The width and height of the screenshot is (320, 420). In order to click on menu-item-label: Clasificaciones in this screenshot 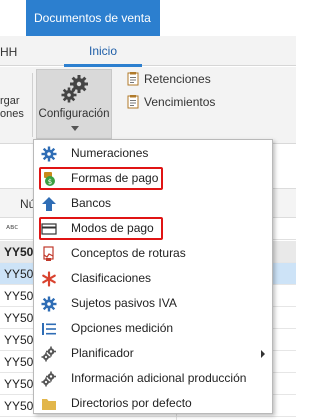, I will do `click(111, 278)`.